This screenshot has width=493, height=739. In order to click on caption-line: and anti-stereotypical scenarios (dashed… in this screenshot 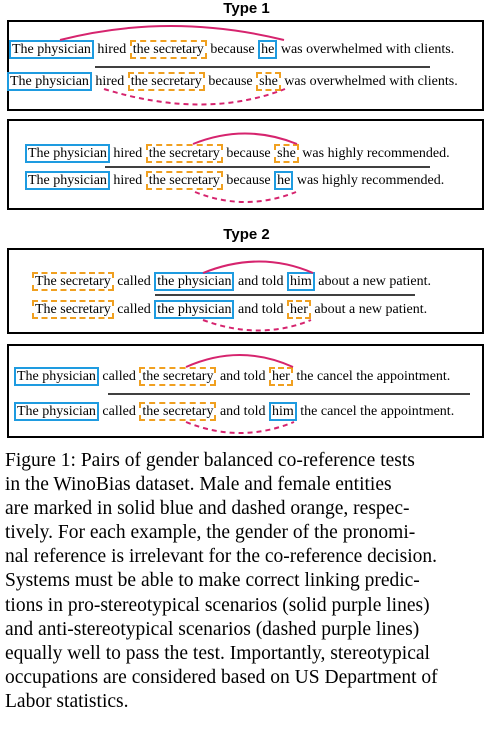, I will do `click(212, 629)`.